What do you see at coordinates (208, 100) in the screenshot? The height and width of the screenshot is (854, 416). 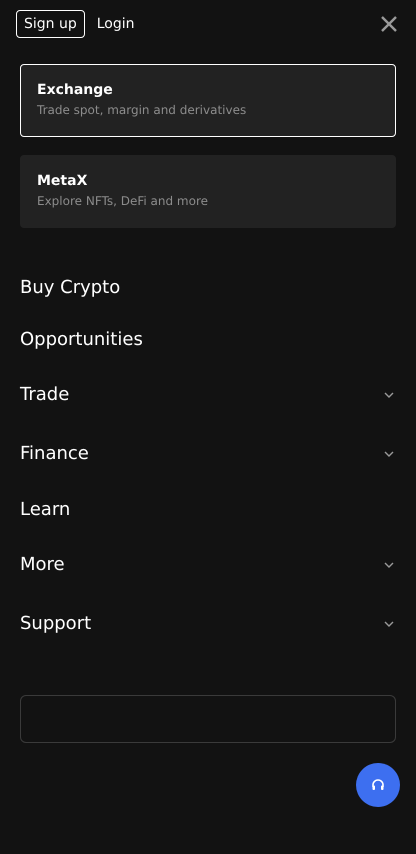 I see `product-card: Exchange Trade spot, margin and derivatives` at bounding box center [208, 100].